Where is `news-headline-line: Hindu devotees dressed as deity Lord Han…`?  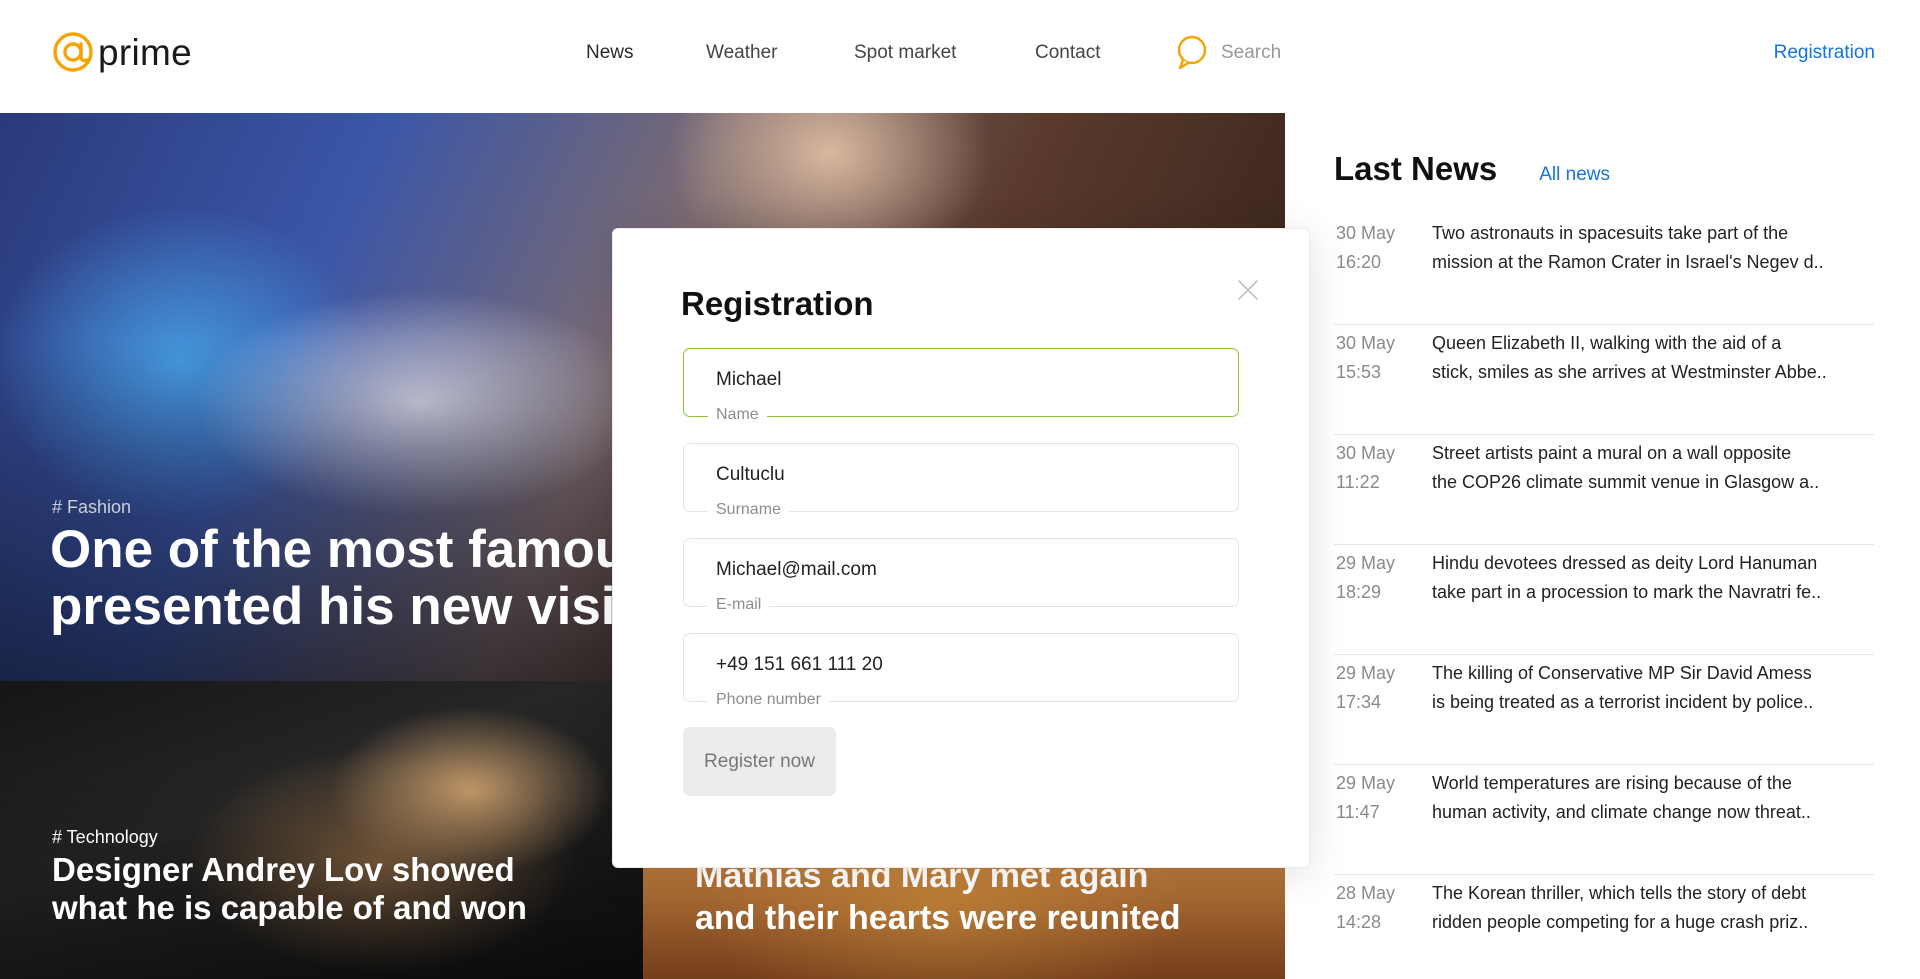
news-headline-line: Hindu devotees dressed as deity Lord Han… is located at coordinates (1625, 563).